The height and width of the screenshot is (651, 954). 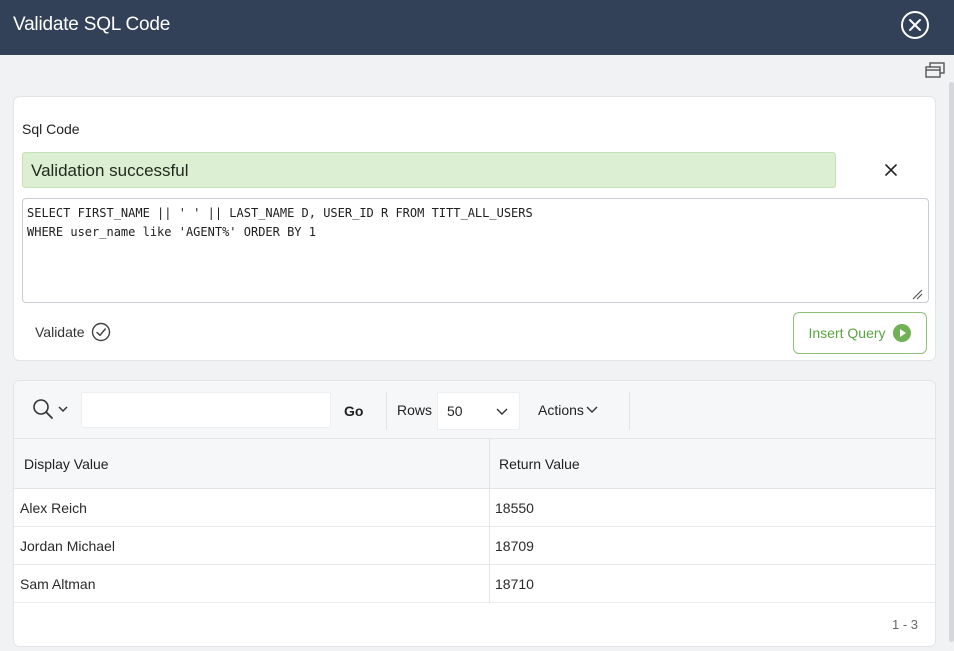 What do you see at coordinates (455, 411) in the screenshot?
I see `rows-value: 50` at bounding box center [455, 411].